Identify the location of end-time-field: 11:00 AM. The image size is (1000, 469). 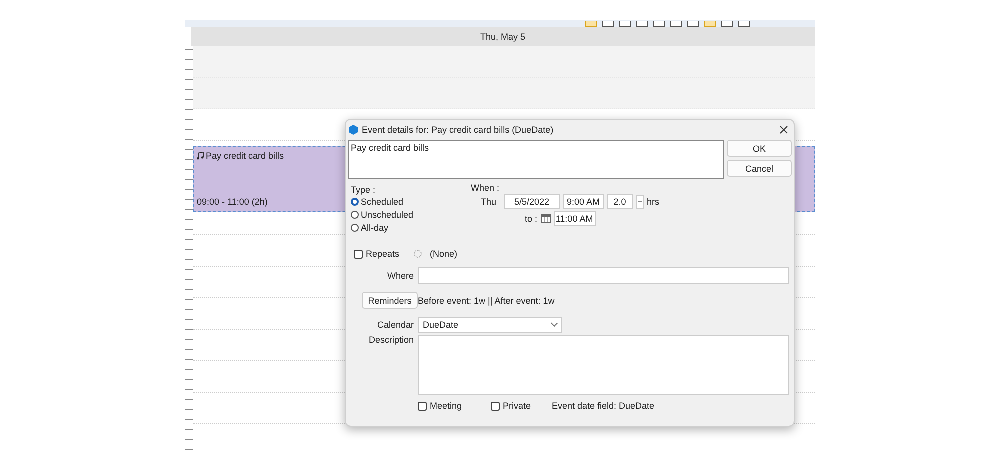
(575, 218).